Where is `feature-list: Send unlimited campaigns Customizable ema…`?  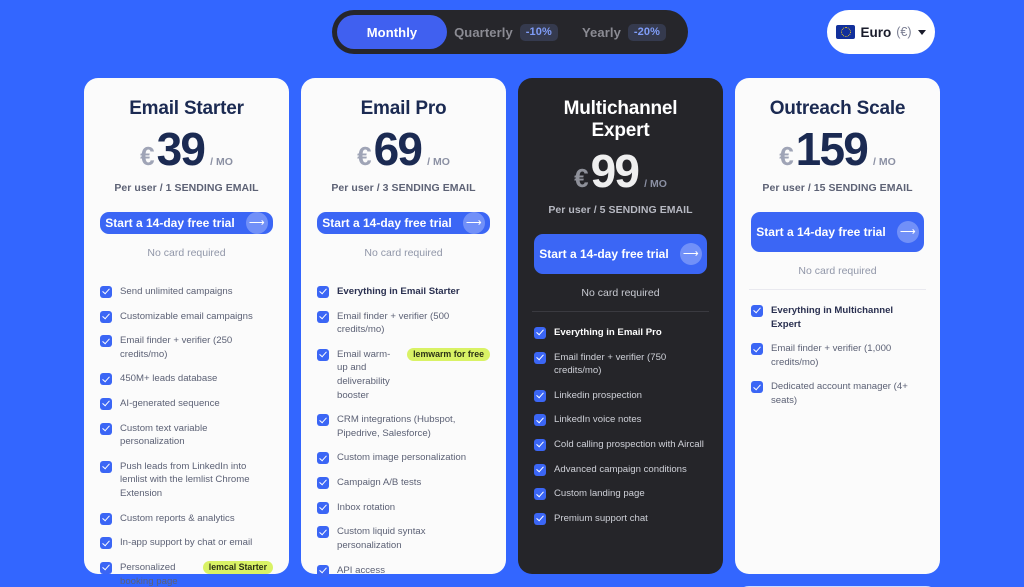
feature-list: Send unlimited campaigns Customizable ema… is located at coordinates (186, 436).